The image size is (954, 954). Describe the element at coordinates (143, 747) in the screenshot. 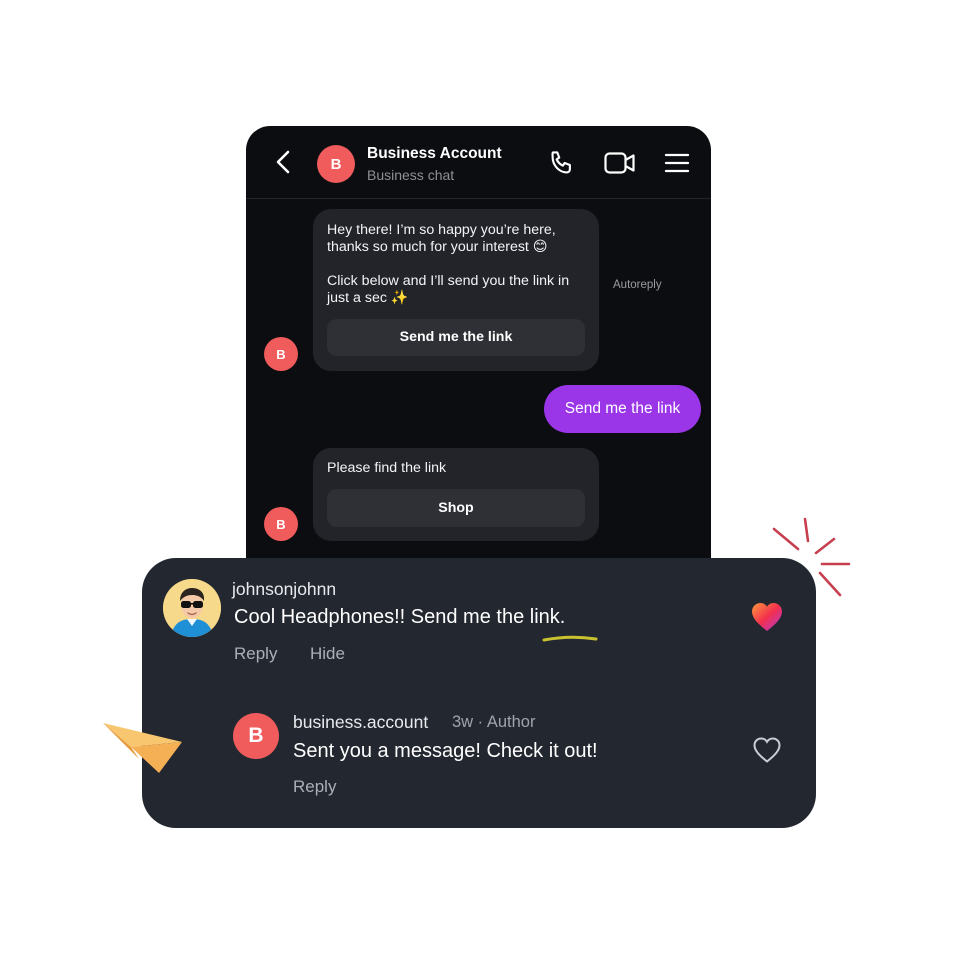

I see `paper-plane-icon` at that location.